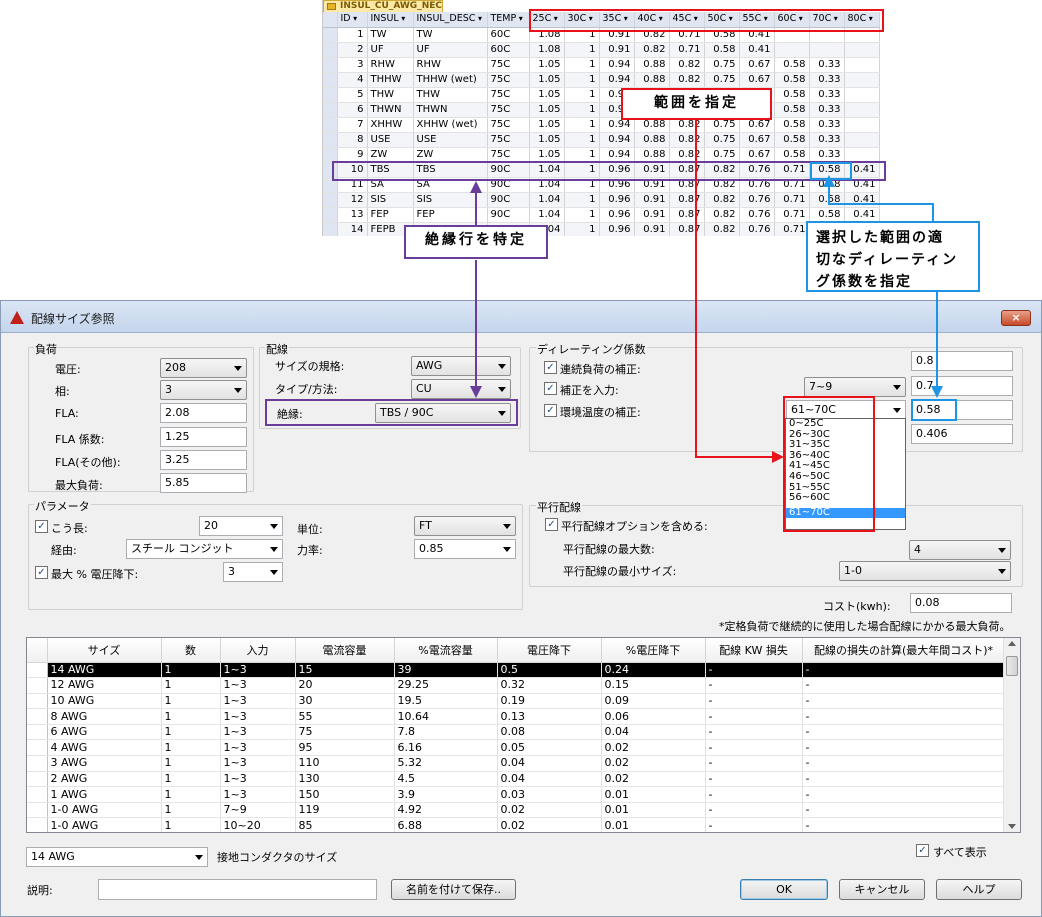 Image resolution: width=1042 pixels, height=917 pixels. I want to click on grid-cell: 3.9, so click(446, 794).